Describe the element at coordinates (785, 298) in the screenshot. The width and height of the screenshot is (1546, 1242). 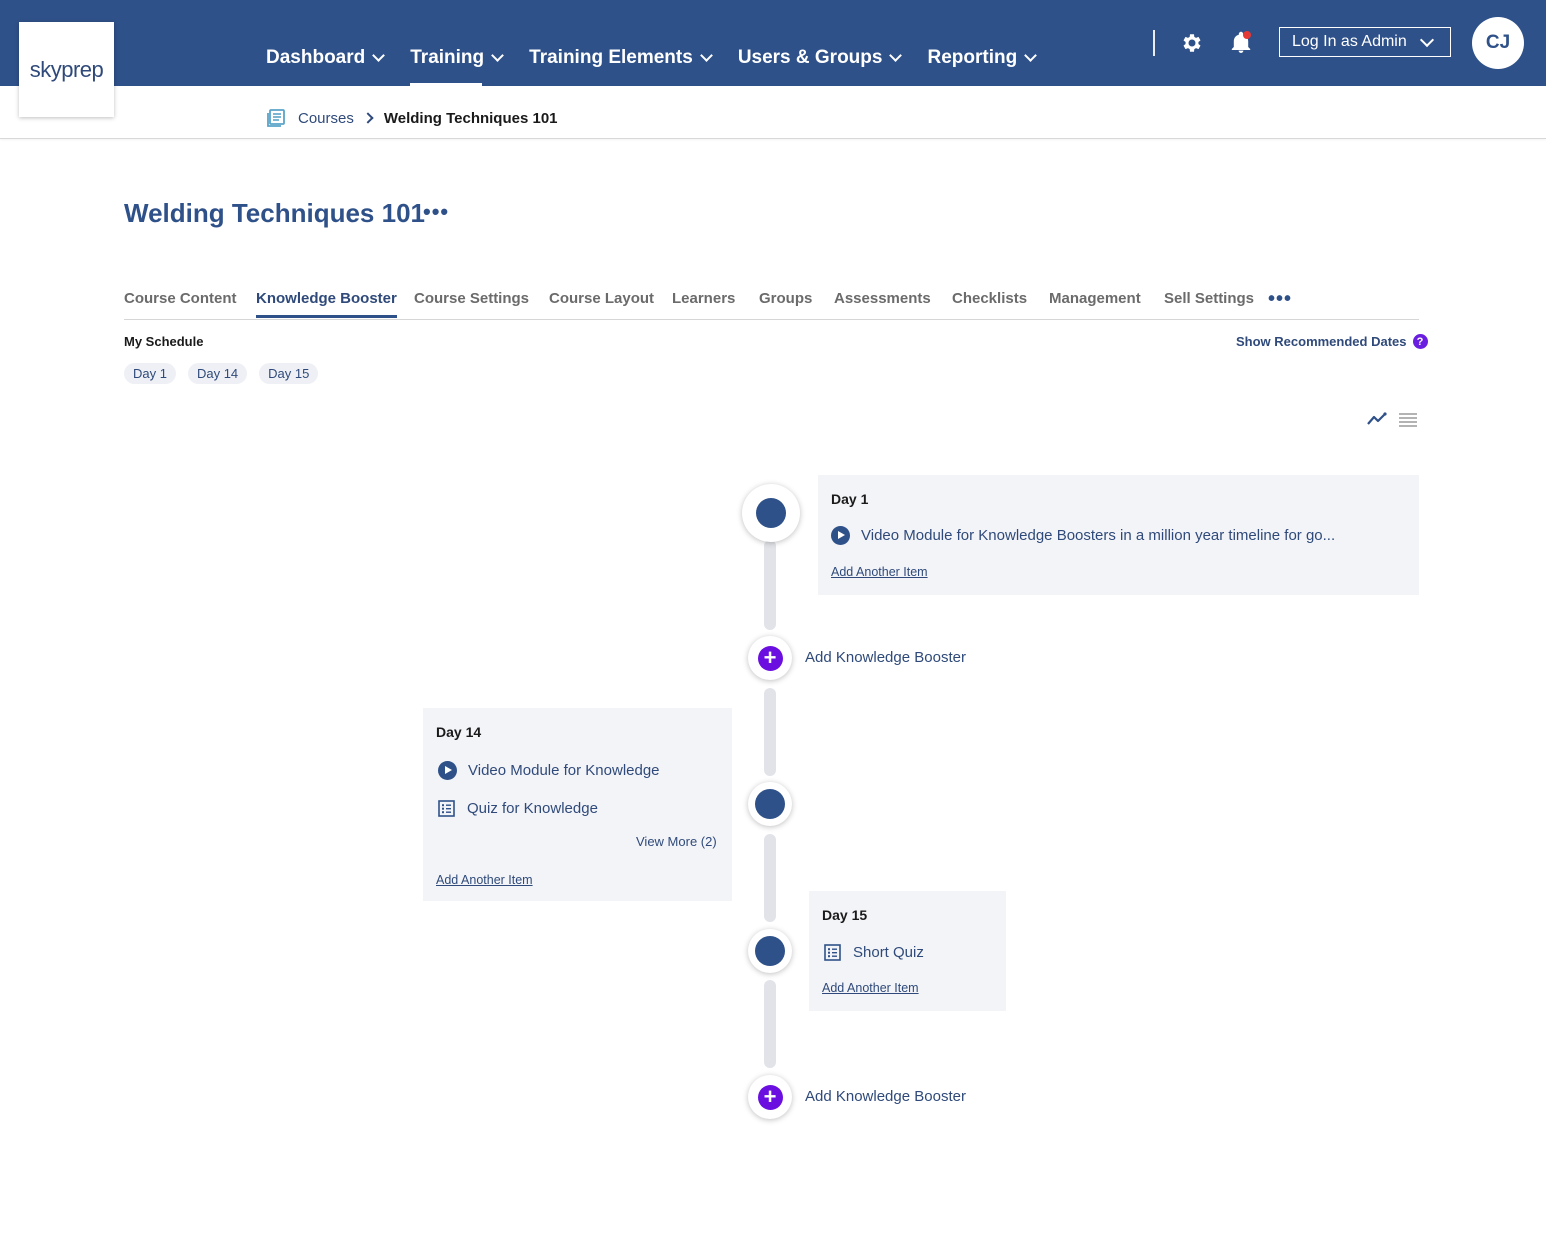
I see `tab-groups: Groups` at that location.